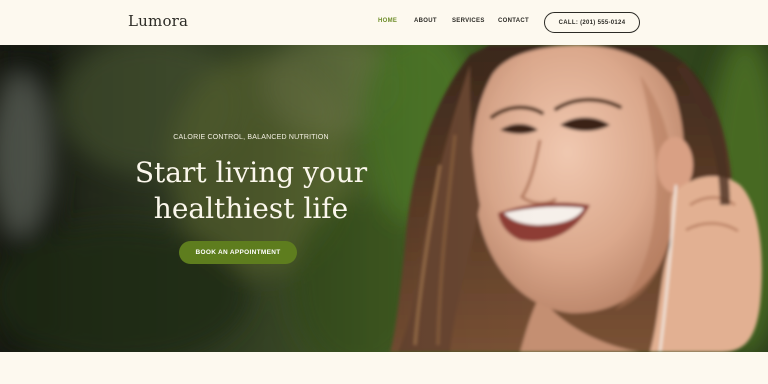 The image size is (768, 384). Describe the element at coordinates (468, 21) in the screenshot. I see `nav-services: SERVICES` at that location.